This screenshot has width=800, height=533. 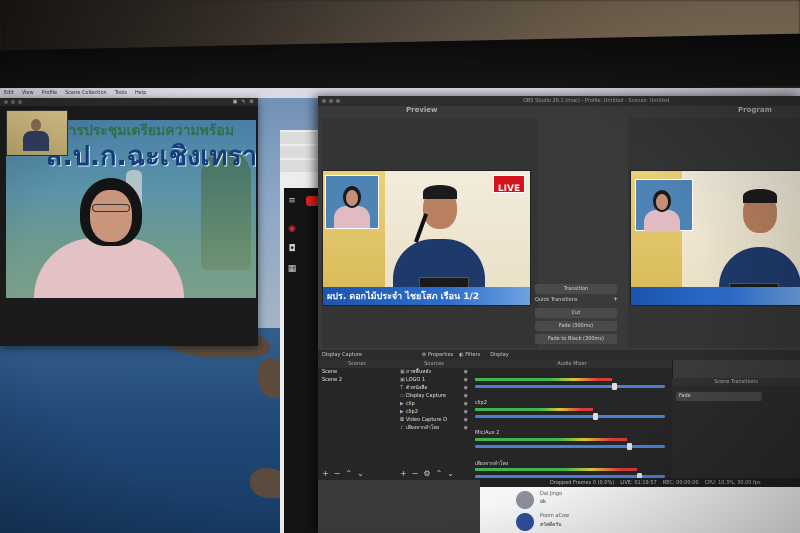 What do you see at coordinates (434, 380) in the screenshot?
I see `source-item: ▣LOGO 1 ◉` at bounding box center [434, 380].